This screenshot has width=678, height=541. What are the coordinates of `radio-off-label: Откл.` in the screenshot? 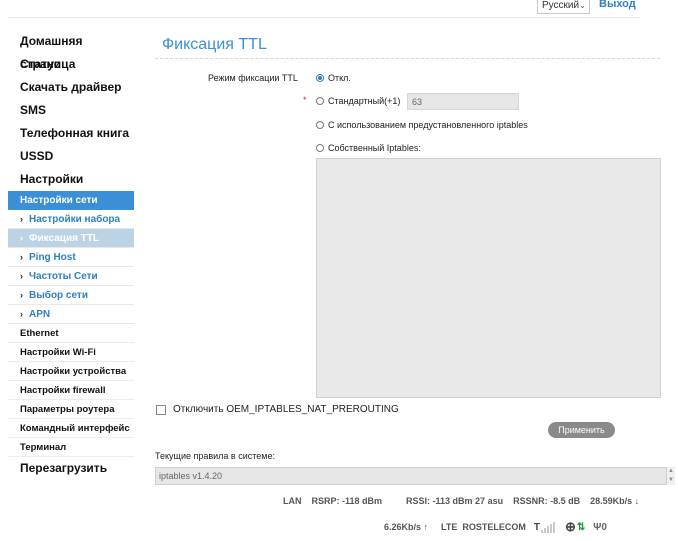 It's located at (339, 78).